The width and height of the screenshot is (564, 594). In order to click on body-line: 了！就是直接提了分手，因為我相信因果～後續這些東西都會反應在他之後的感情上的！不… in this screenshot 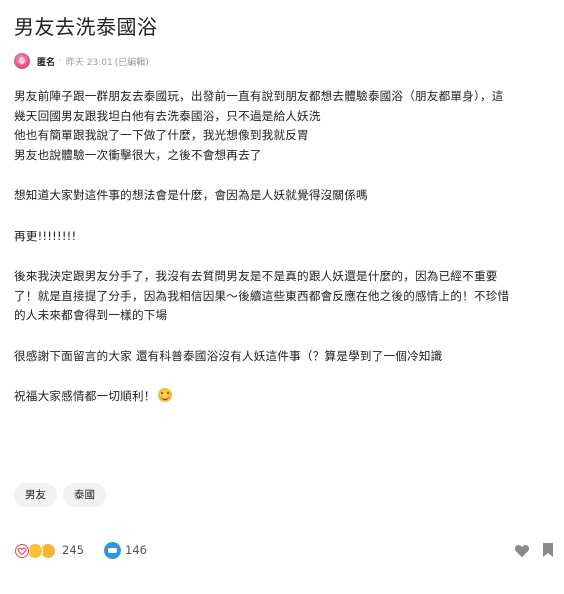, I will do `click(262, 295)`.